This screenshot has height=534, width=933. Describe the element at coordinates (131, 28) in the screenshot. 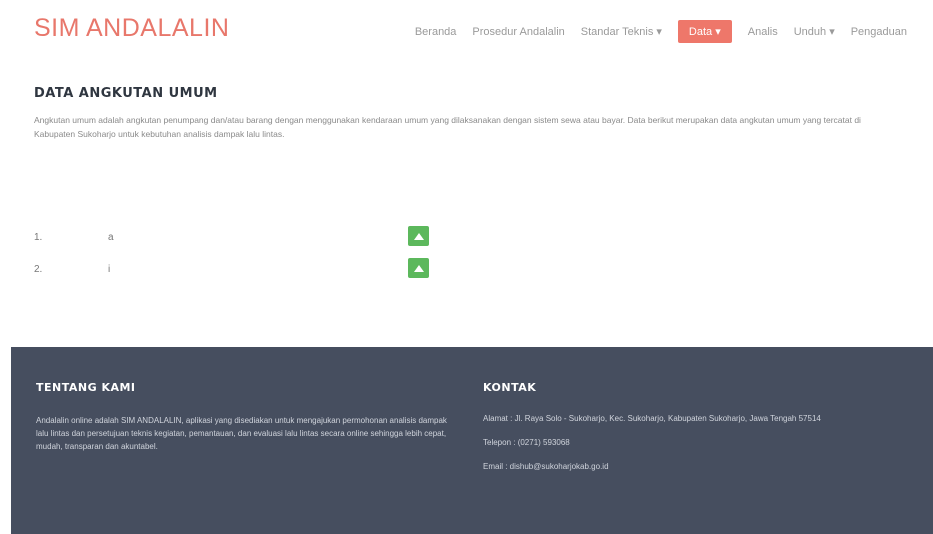

I see `brand-logo: SIM ANDALALIN` at that location.